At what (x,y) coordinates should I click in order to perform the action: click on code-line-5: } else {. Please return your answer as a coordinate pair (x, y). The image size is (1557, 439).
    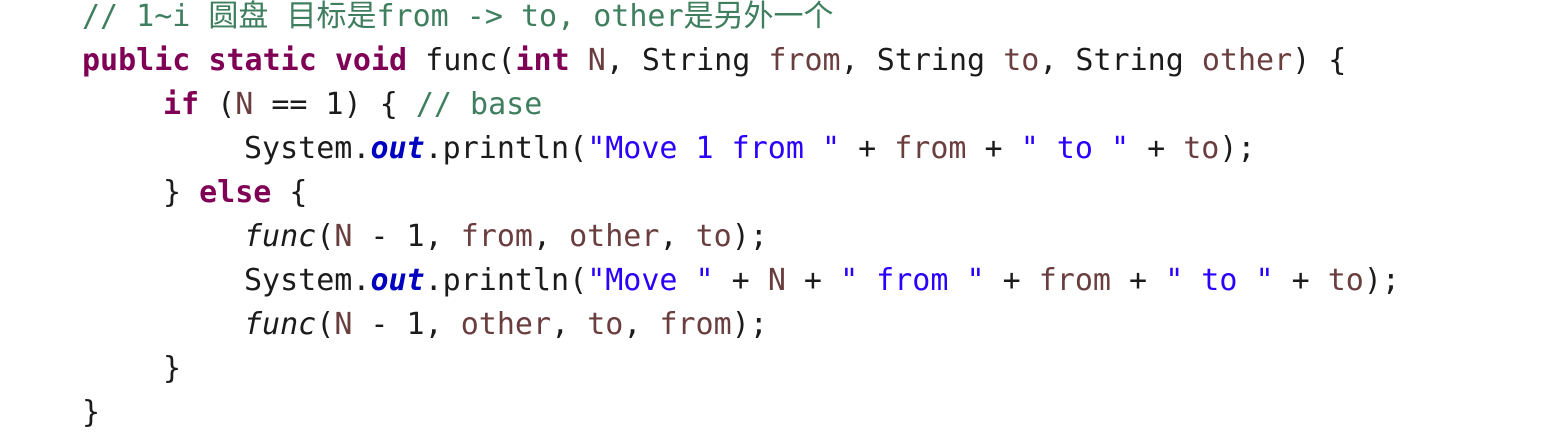
    Looking at the image, I should click on (235, 193).